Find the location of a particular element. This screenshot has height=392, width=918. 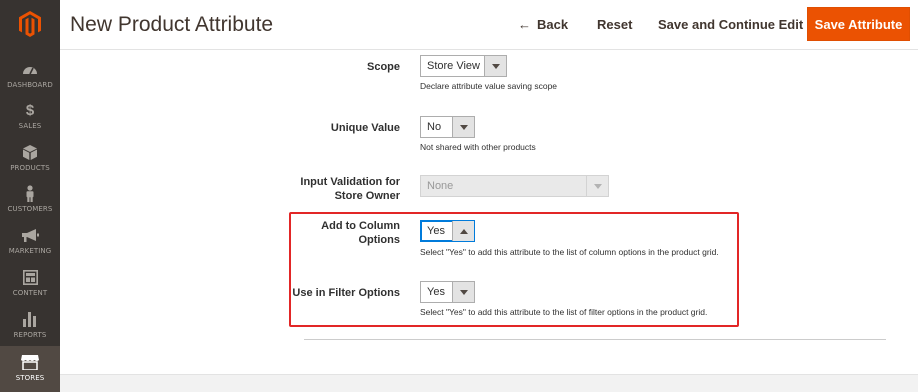

add-to-column-select: Yes is located at coordinates (447, 231).